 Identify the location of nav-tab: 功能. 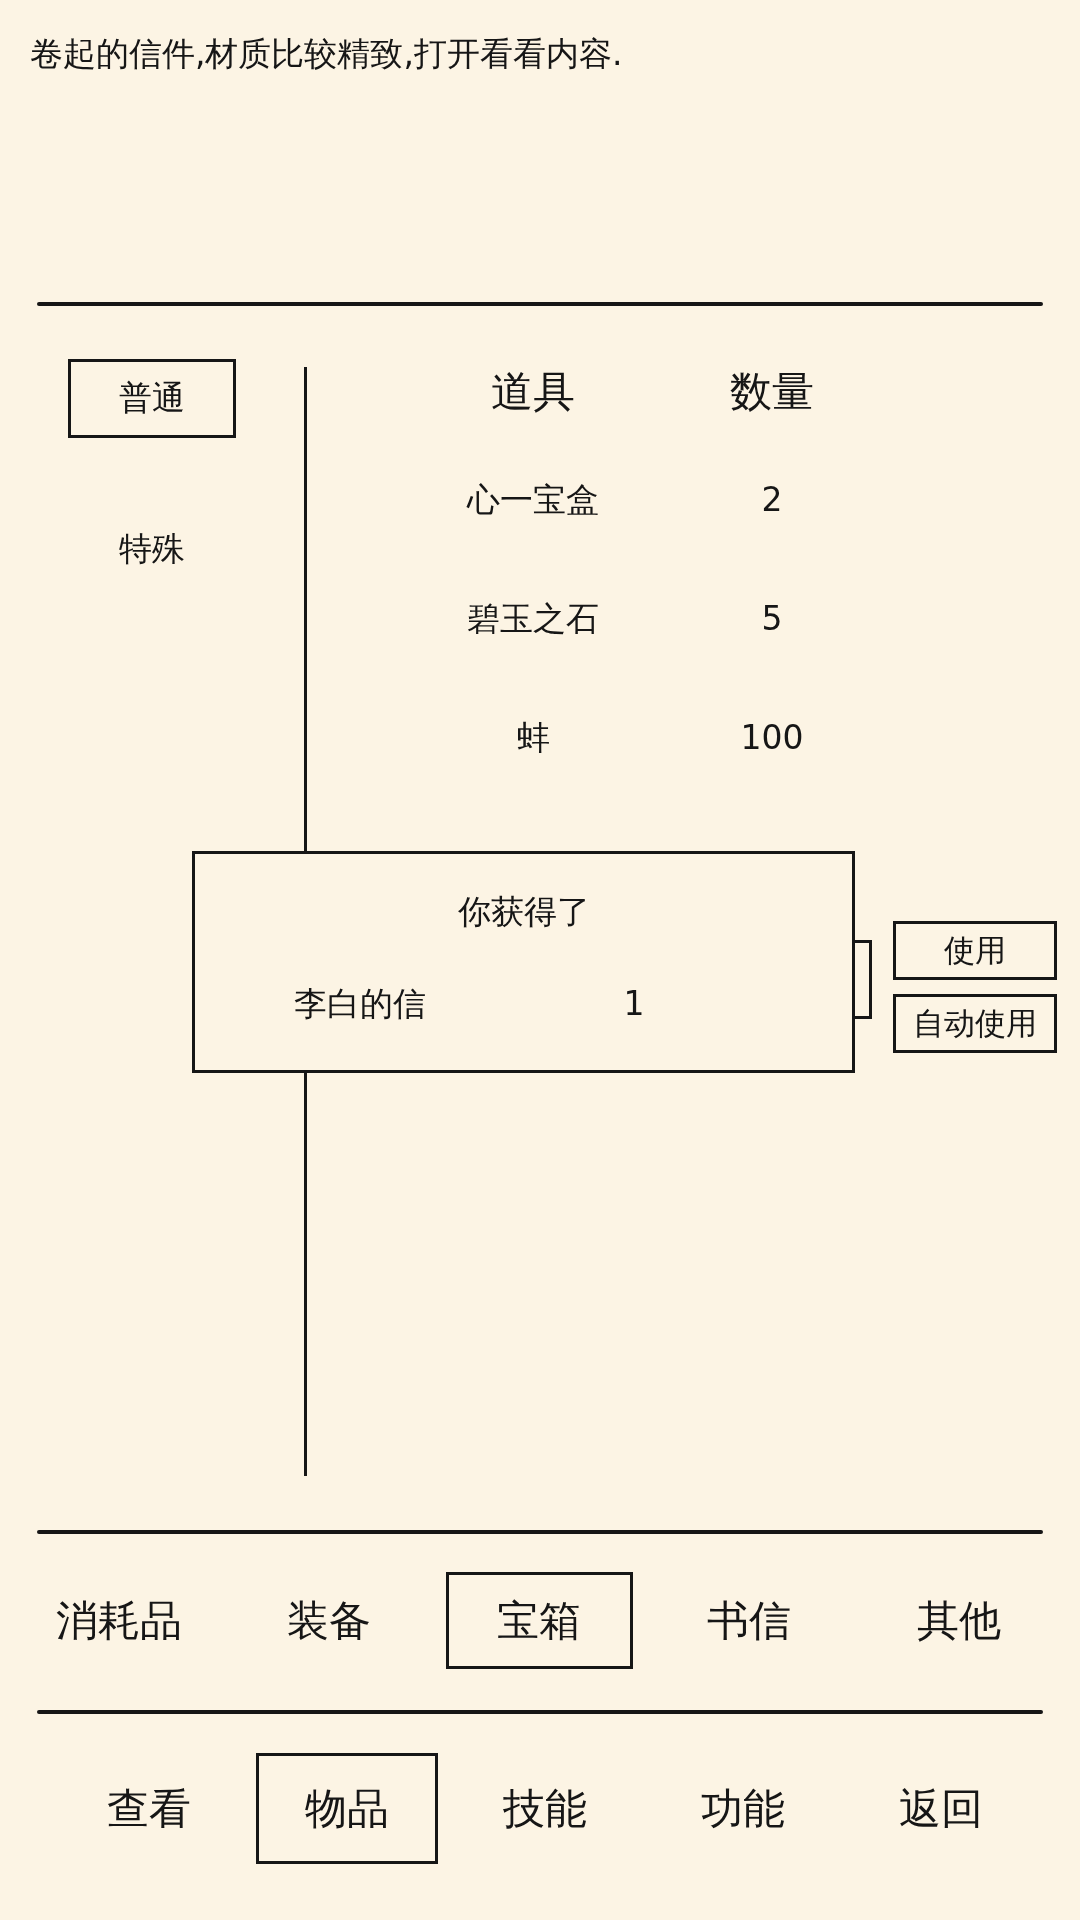
(743, 1808).